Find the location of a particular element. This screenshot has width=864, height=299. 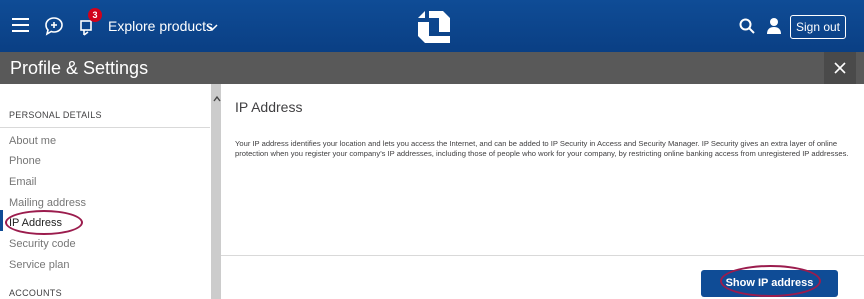

divider is located at coordinates (105, 127).